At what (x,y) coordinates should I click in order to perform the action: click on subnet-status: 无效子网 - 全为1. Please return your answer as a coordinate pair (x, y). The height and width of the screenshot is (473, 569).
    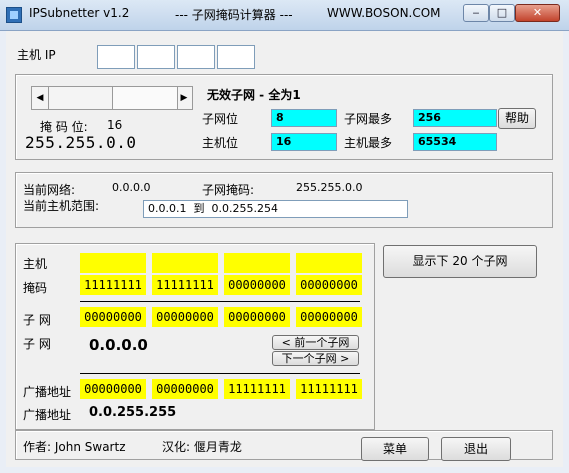
    Looking at the image, I should click on (254, 95).